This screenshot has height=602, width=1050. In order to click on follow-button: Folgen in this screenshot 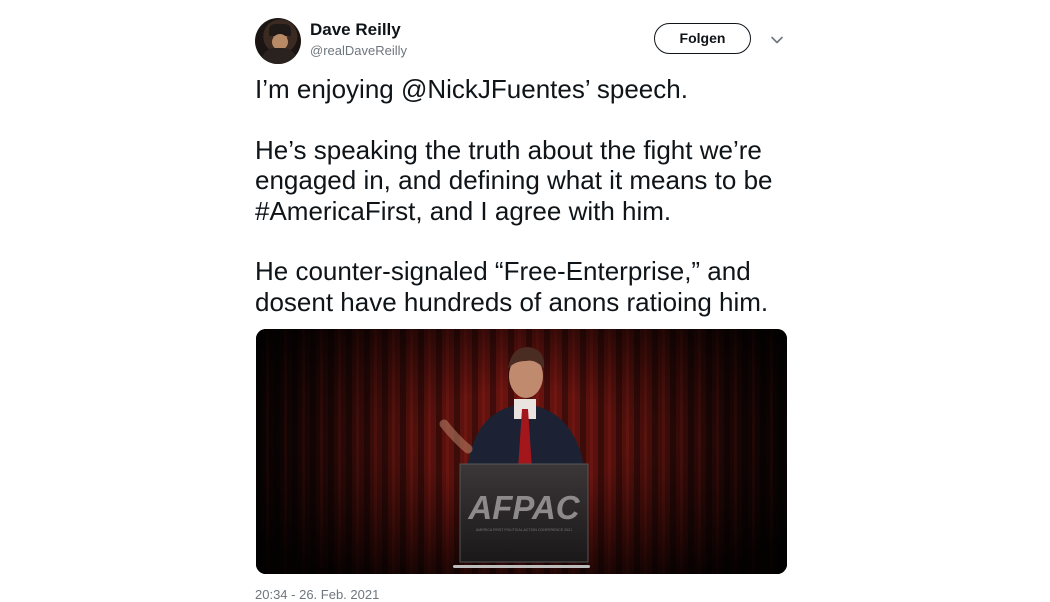, I will do `click(702, 38)`.